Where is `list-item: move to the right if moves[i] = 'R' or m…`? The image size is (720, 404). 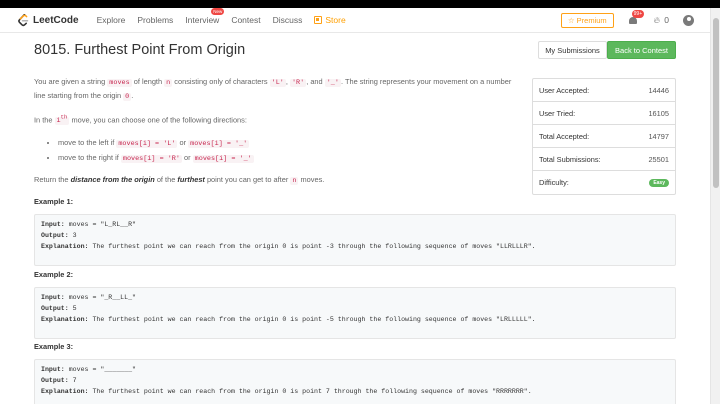
list-item: move to the right if moves[i] = 'R' or m… is located at coordinates (288, 159).